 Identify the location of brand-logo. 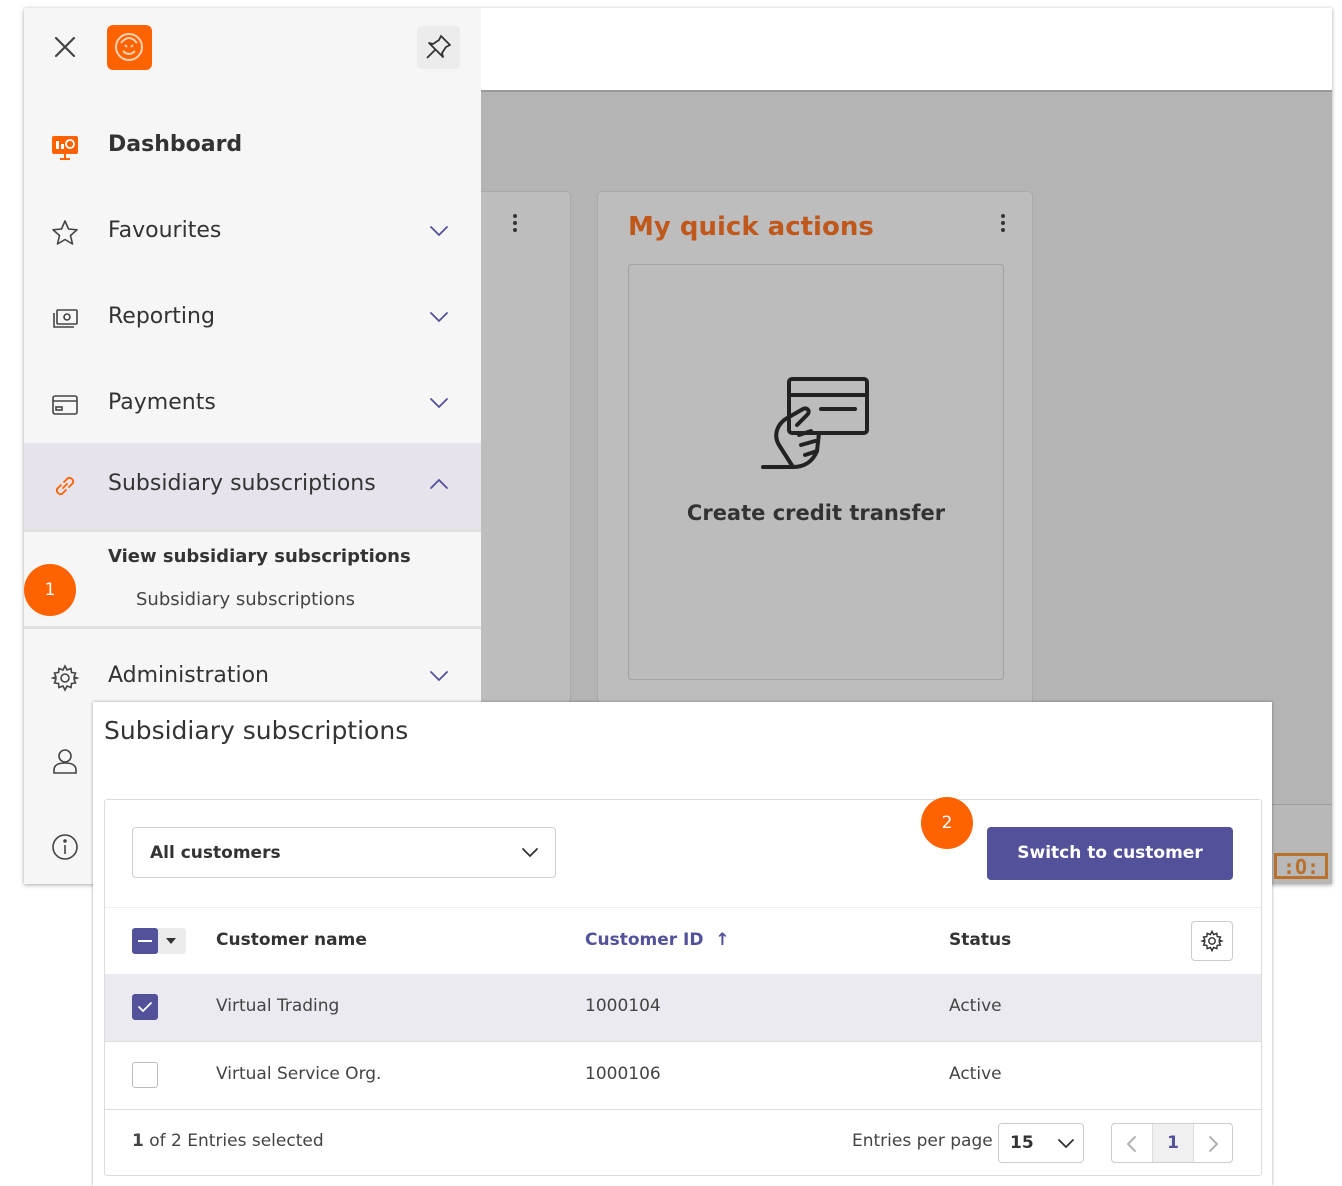
(129, 47).